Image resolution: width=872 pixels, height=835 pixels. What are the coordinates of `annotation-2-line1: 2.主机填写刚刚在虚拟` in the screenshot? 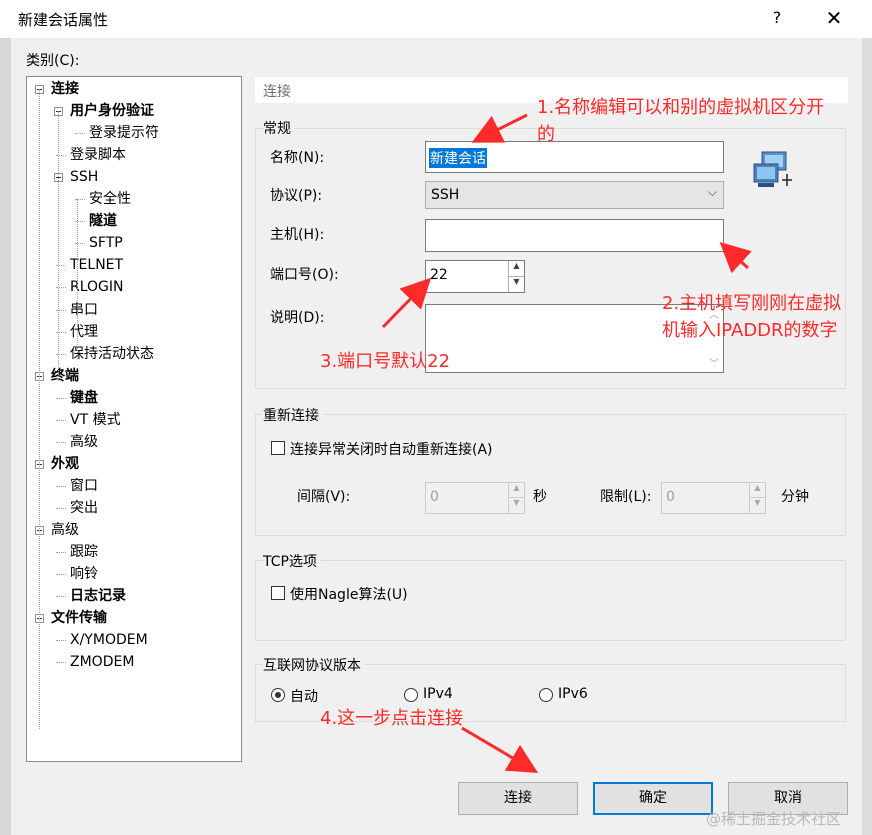 It's located at (752, 303).